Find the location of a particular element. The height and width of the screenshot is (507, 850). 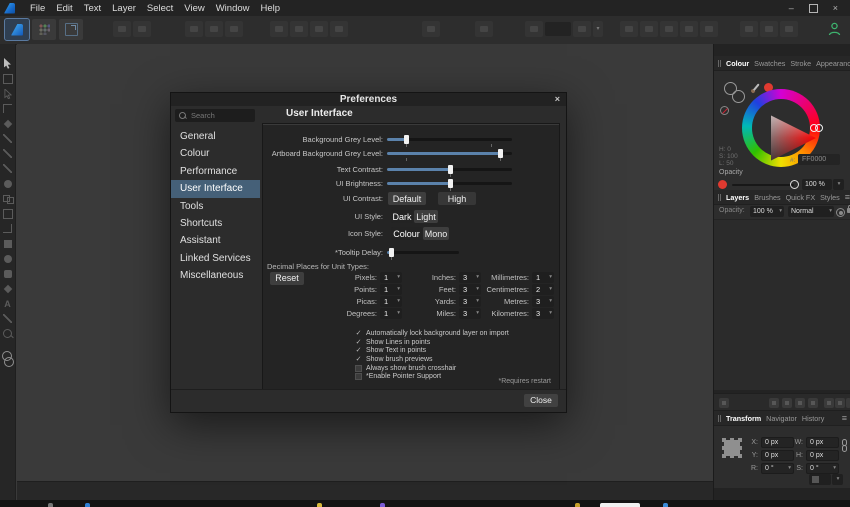

search-input is located at coordinates (221, 115).